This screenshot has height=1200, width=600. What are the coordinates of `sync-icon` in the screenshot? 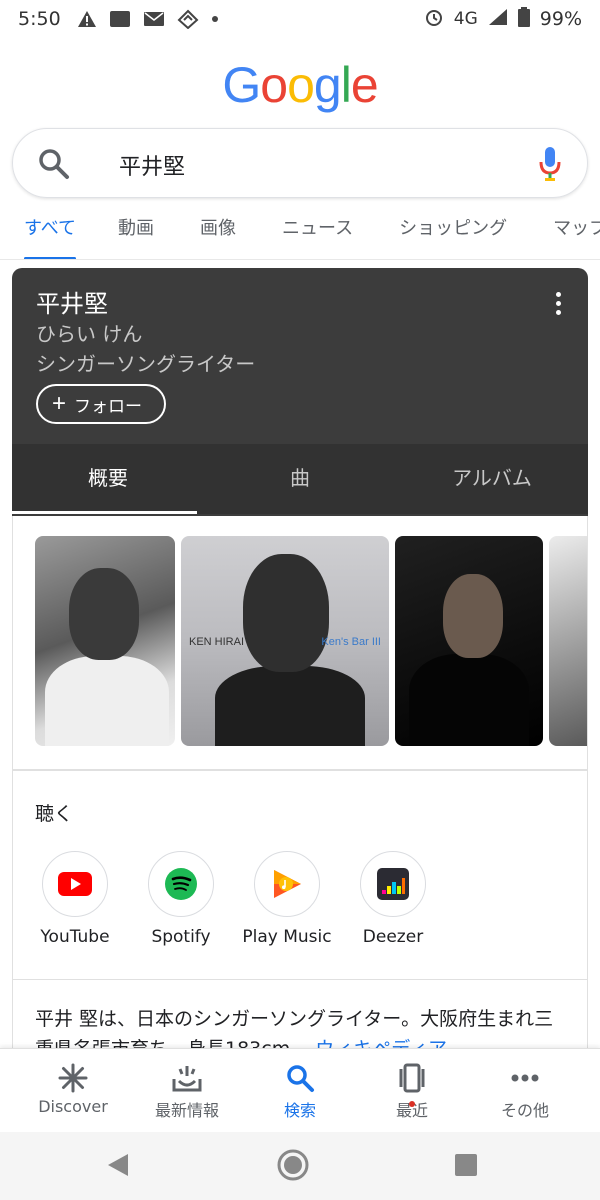 It's located at (188, 19).